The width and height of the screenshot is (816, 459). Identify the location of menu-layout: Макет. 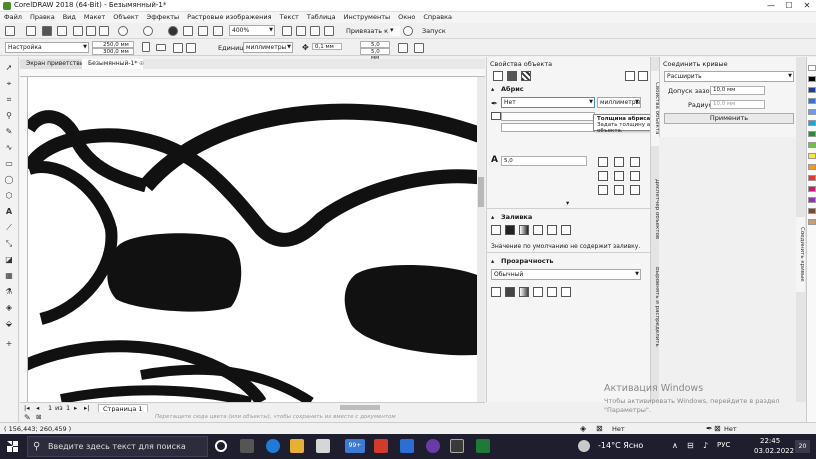
(94, 17).